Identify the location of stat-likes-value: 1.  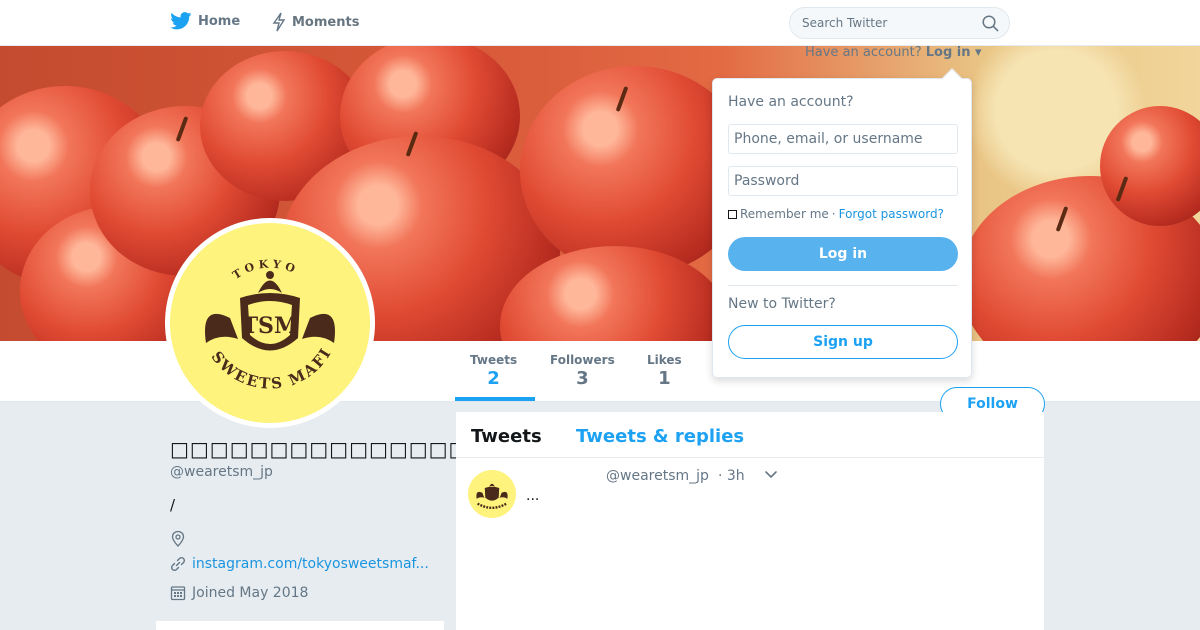
(664, 378).